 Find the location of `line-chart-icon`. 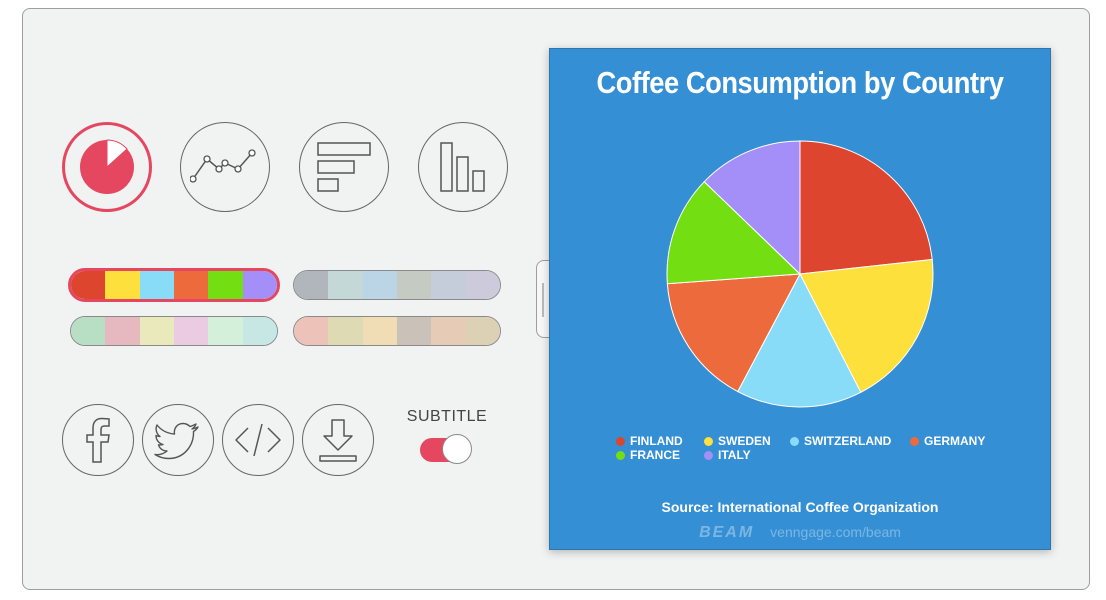

line-chart-icon is located at coordinates (223, 166).